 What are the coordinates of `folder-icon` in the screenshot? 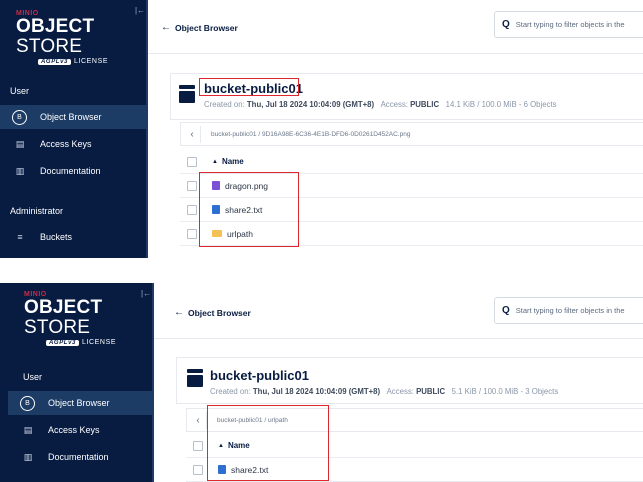 It's located at (217, 233).